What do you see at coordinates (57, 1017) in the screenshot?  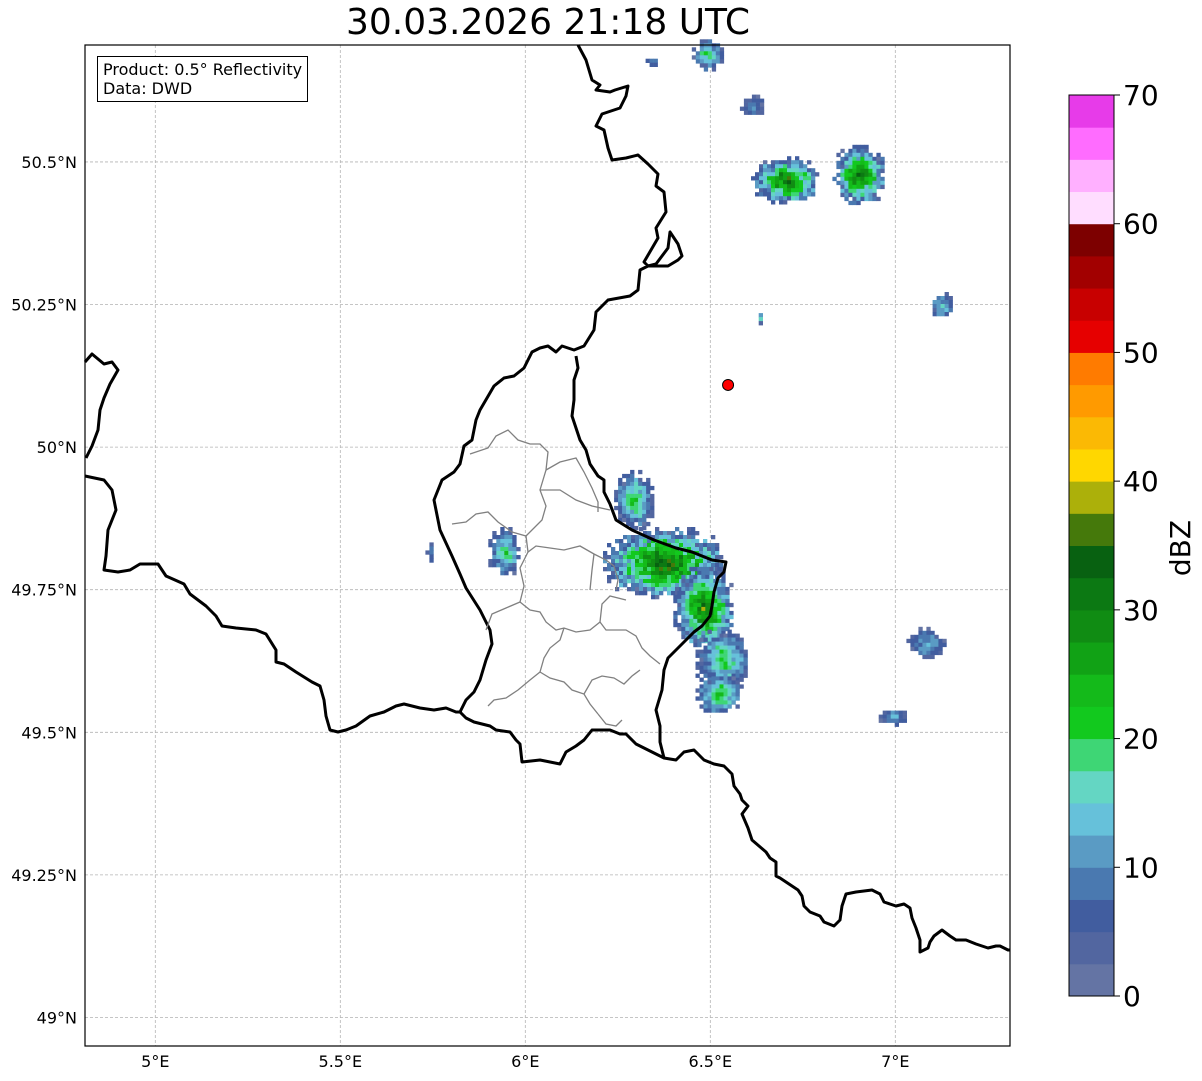 I see `lat-tick-label: 49°N` at bounding box center [57, 1017].